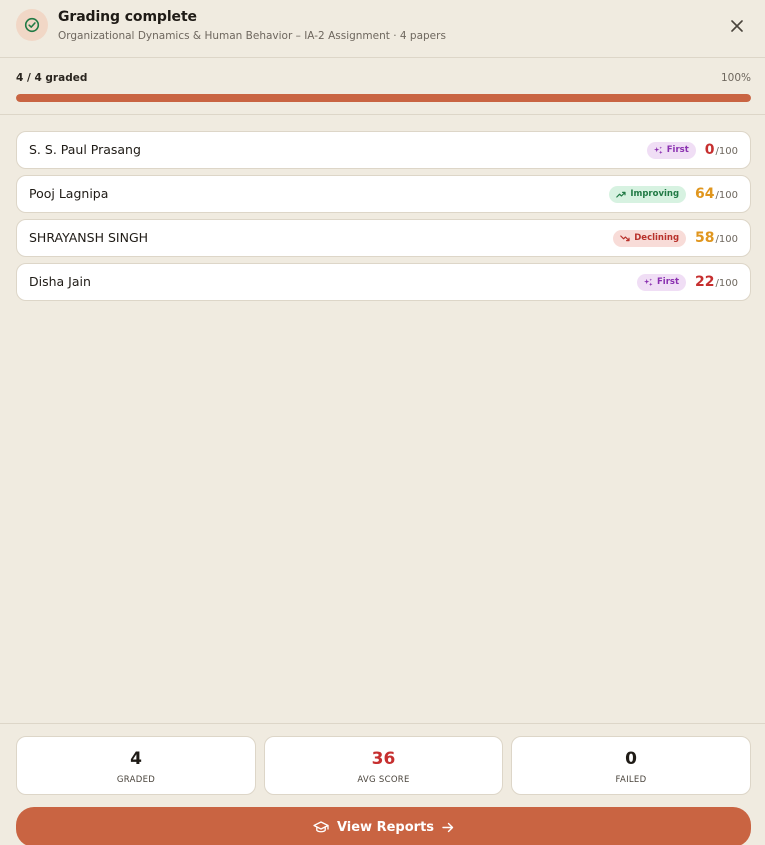  Describe the element at coordinates (655, 194) in the screenshot. I see `trend-badge-label: Improving` at that location.